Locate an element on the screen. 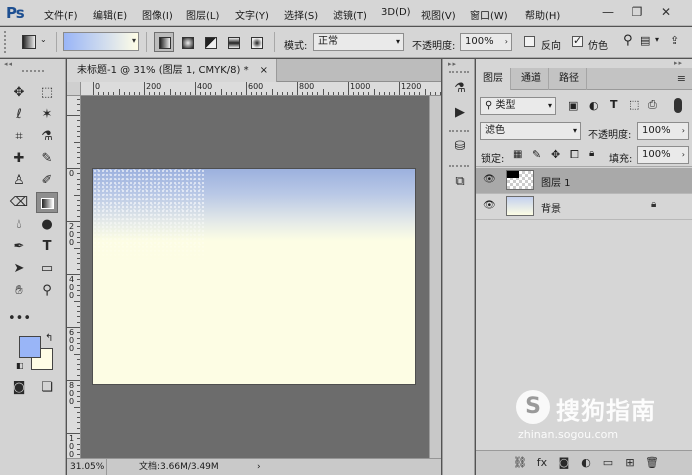 Image resolution: width=692 pixels, height=475 pixels. panel-collapse-icon: ▸▸ is located at coordinates (678, 63).